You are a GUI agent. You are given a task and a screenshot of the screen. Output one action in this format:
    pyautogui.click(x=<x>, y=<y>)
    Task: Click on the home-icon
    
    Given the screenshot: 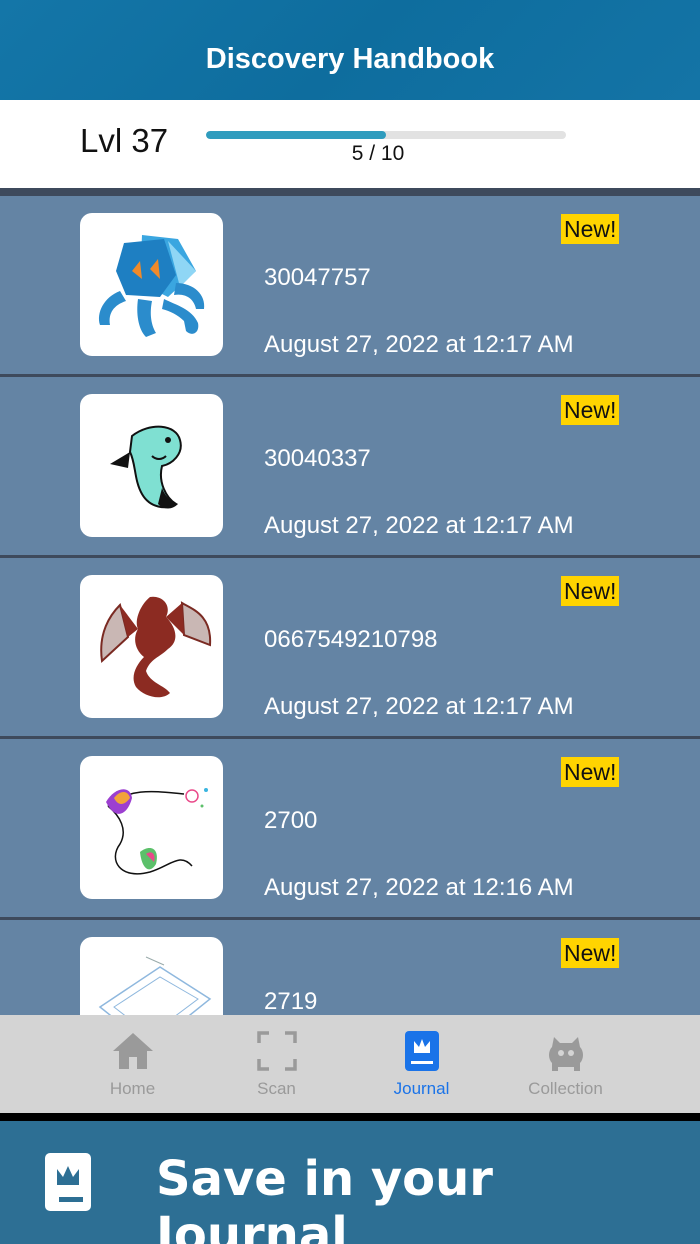 What is the action you would take?
    pyautogui.click(x=132, y=1051)
    